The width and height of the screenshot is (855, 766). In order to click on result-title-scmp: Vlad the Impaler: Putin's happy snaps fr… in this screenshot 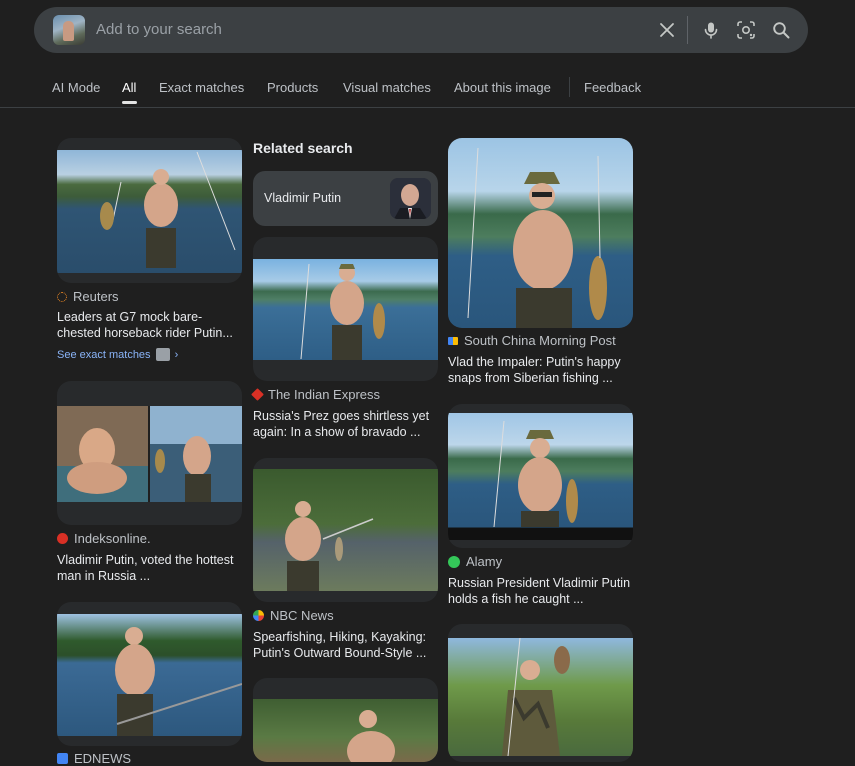, I will do `click(541, 370)`.